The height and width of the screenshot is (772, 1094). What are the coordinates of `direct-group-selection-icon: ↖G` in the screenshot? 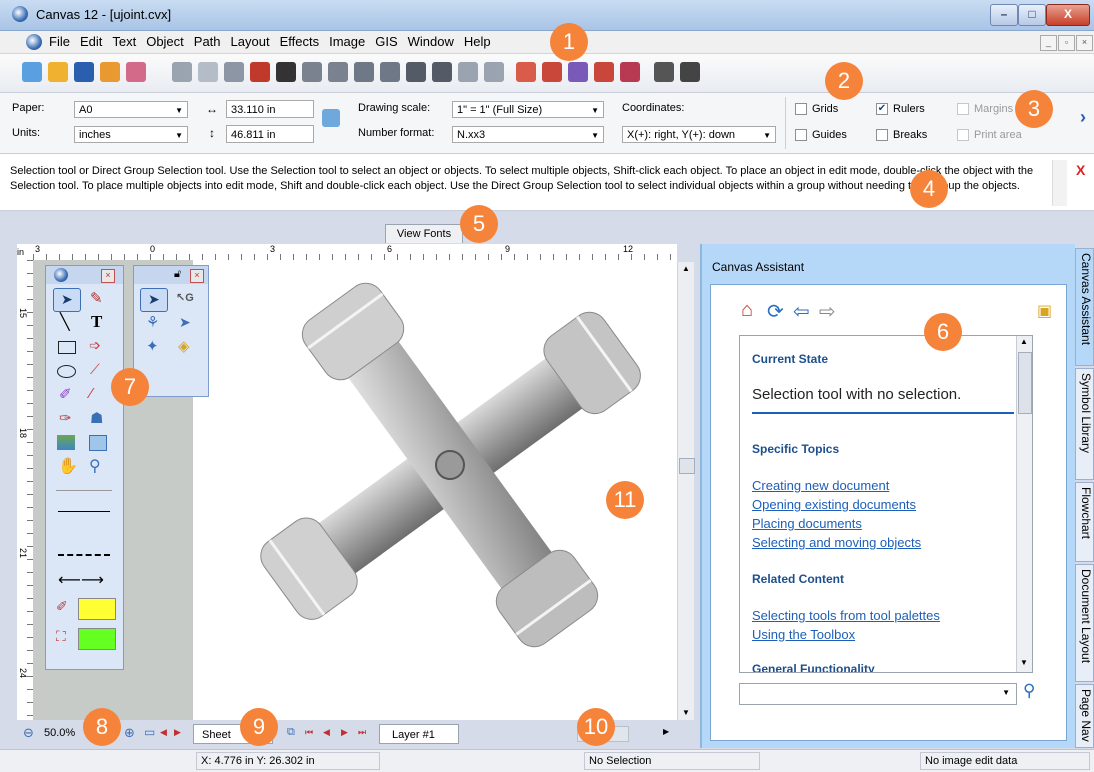 It's located at (185, 299).